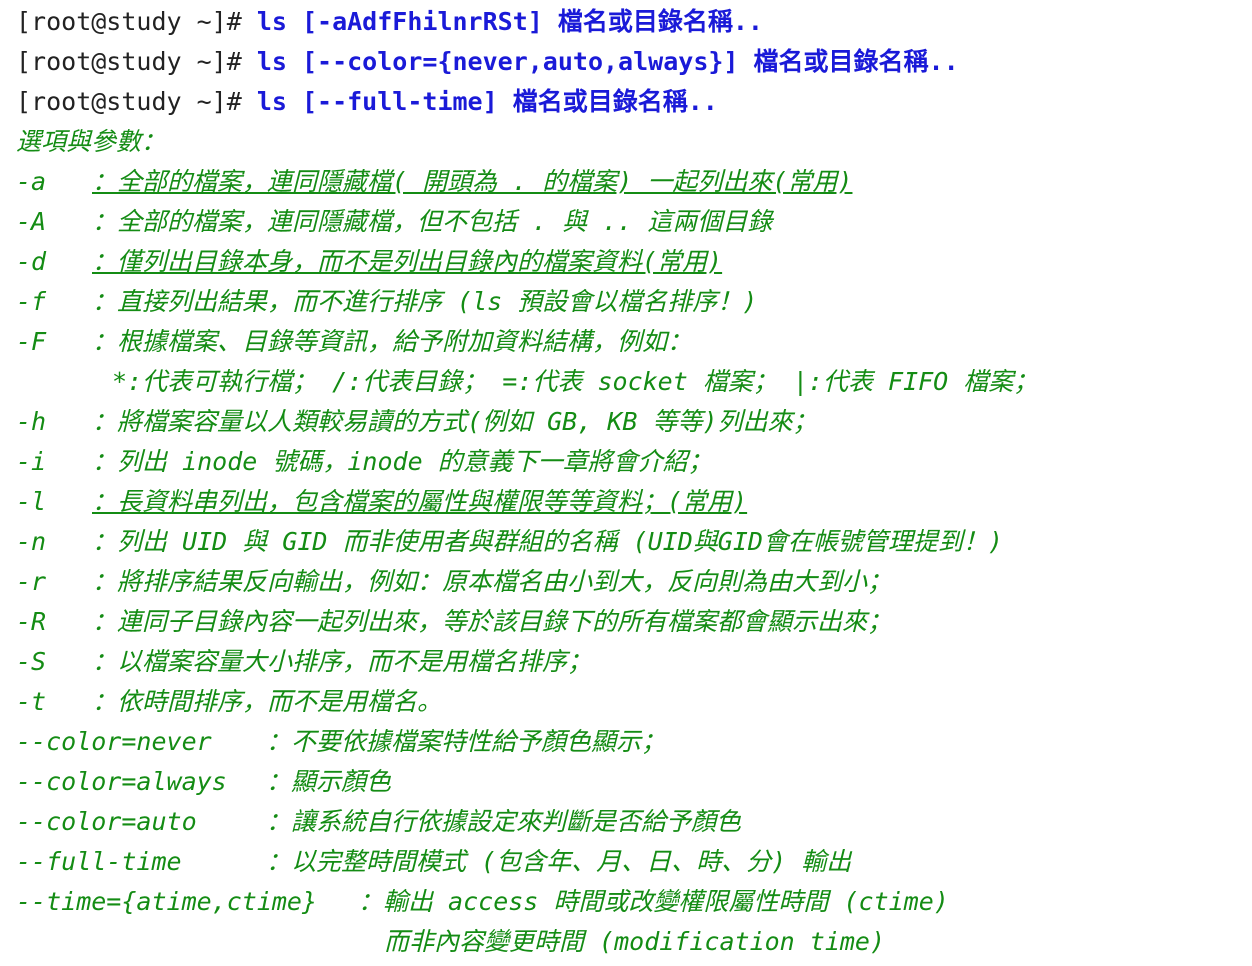 Image resolution: width=1252 pixels, height=966 pixels. Describe the element at coordinates (407, 261) in the screenshot. I see `option-description: ：僅列出目錄本身，而不是列出目錄內的檔案資料(常用)` at that location.